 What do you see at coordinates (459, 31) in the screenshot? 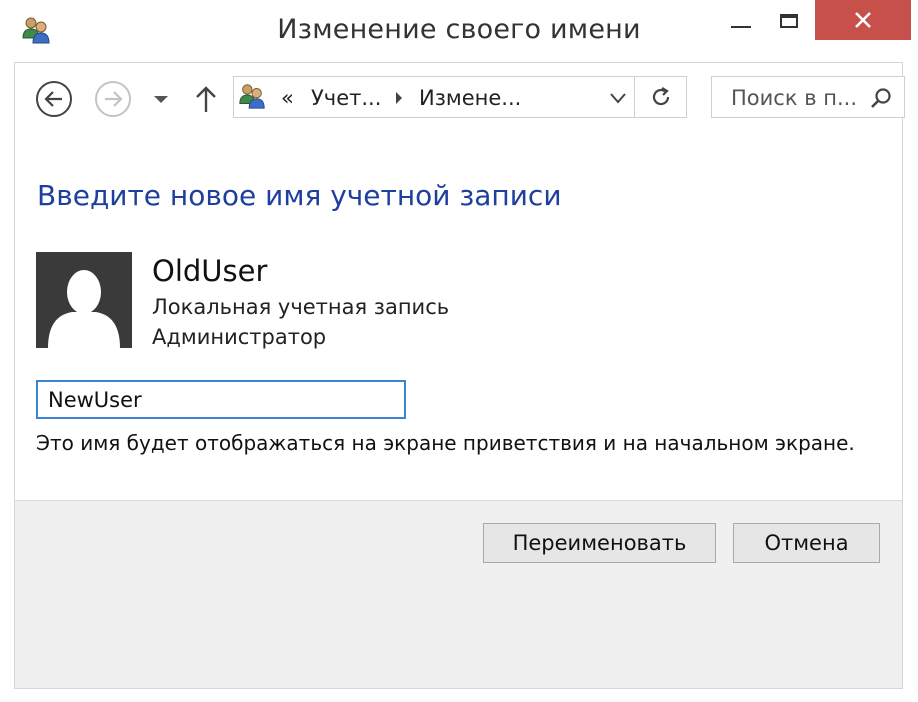
I see `title-bar: Изменение своего имени` at bounding box center [459, 31].